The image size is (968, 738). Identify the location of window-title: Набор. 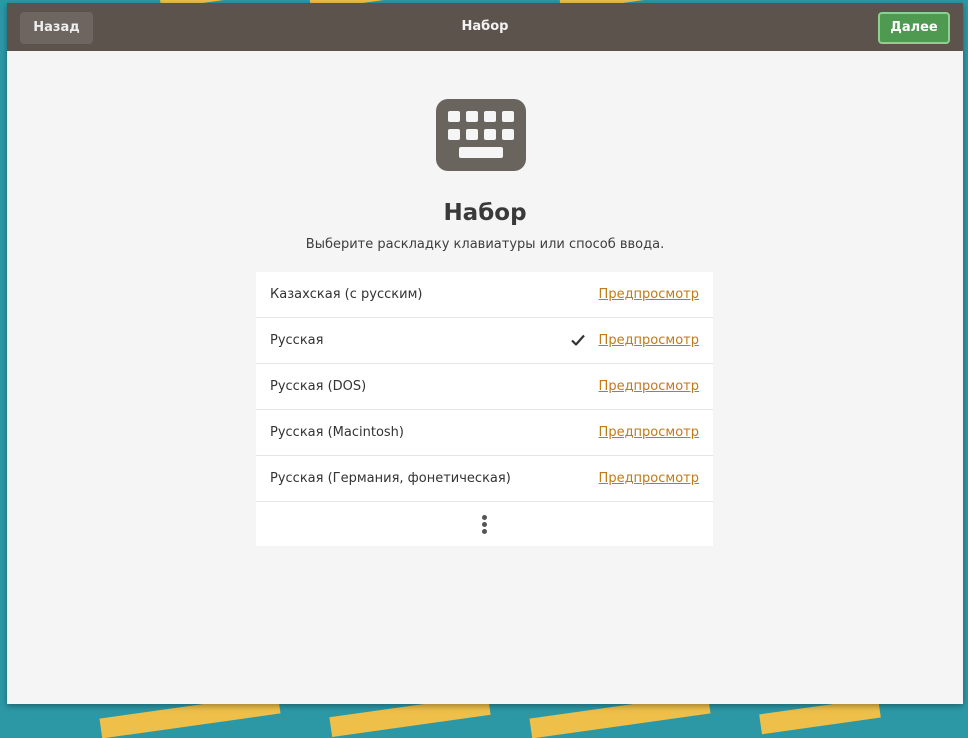
(485, 26).